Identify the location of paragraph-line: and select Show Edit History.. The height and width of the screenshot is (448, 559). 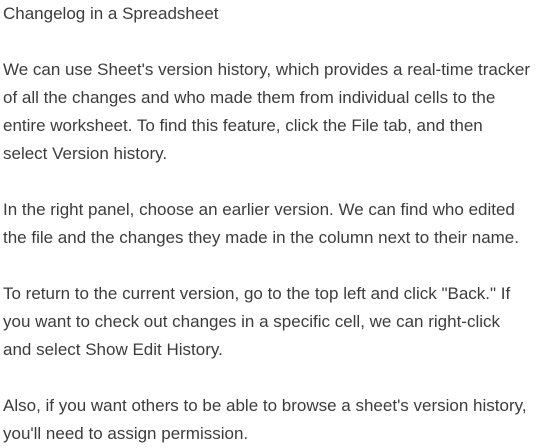
(113, 349).